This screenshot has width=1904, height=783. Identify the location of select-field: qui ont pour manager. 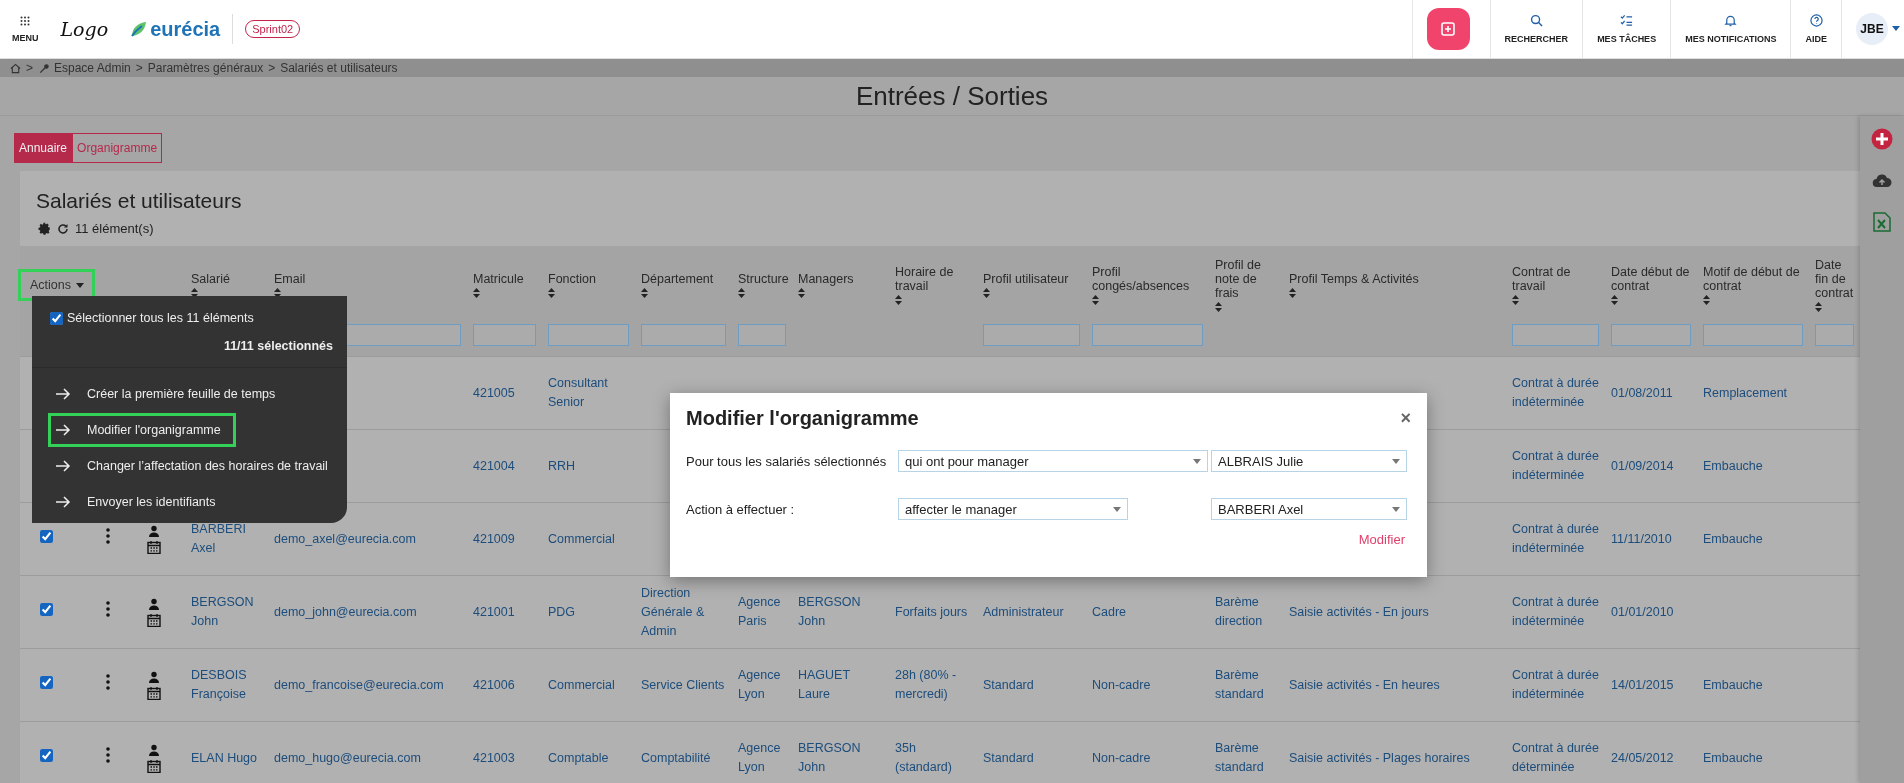
(1053, 461).